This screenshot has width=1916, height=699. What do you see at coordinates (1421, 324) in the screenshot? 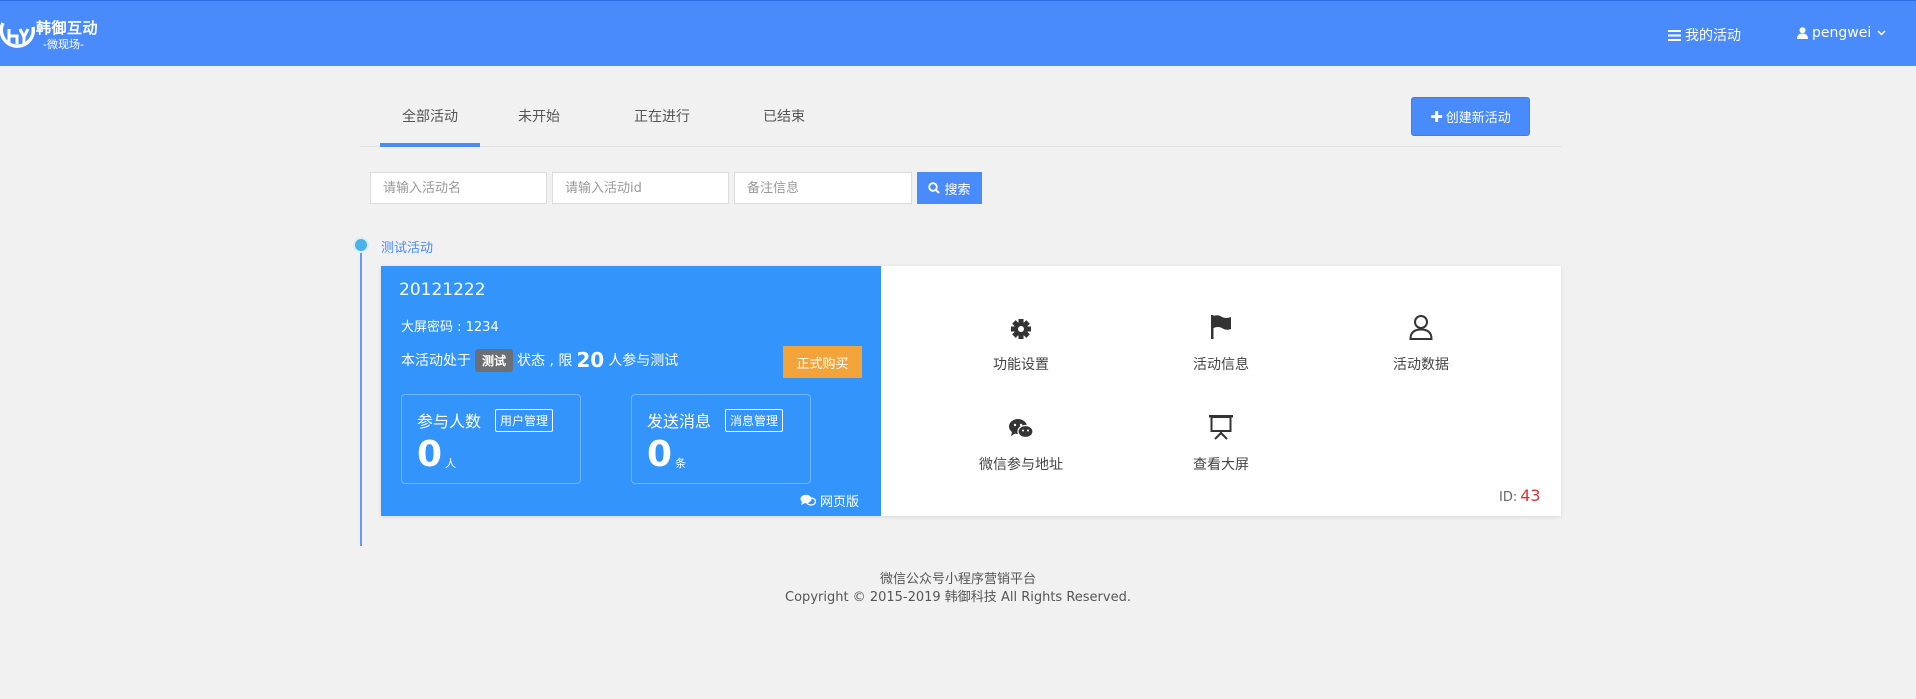
I see `user-outline-icon` at bounding box center [1421, 324].